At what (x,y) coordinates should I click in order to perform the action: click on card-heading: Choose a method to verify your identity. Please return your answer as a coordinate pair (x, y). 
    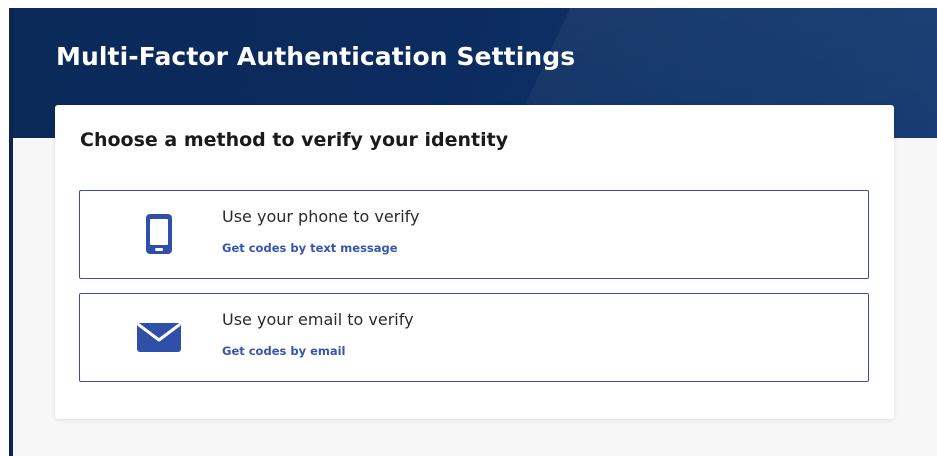
    Looking at the image, I should click on (294, 140).